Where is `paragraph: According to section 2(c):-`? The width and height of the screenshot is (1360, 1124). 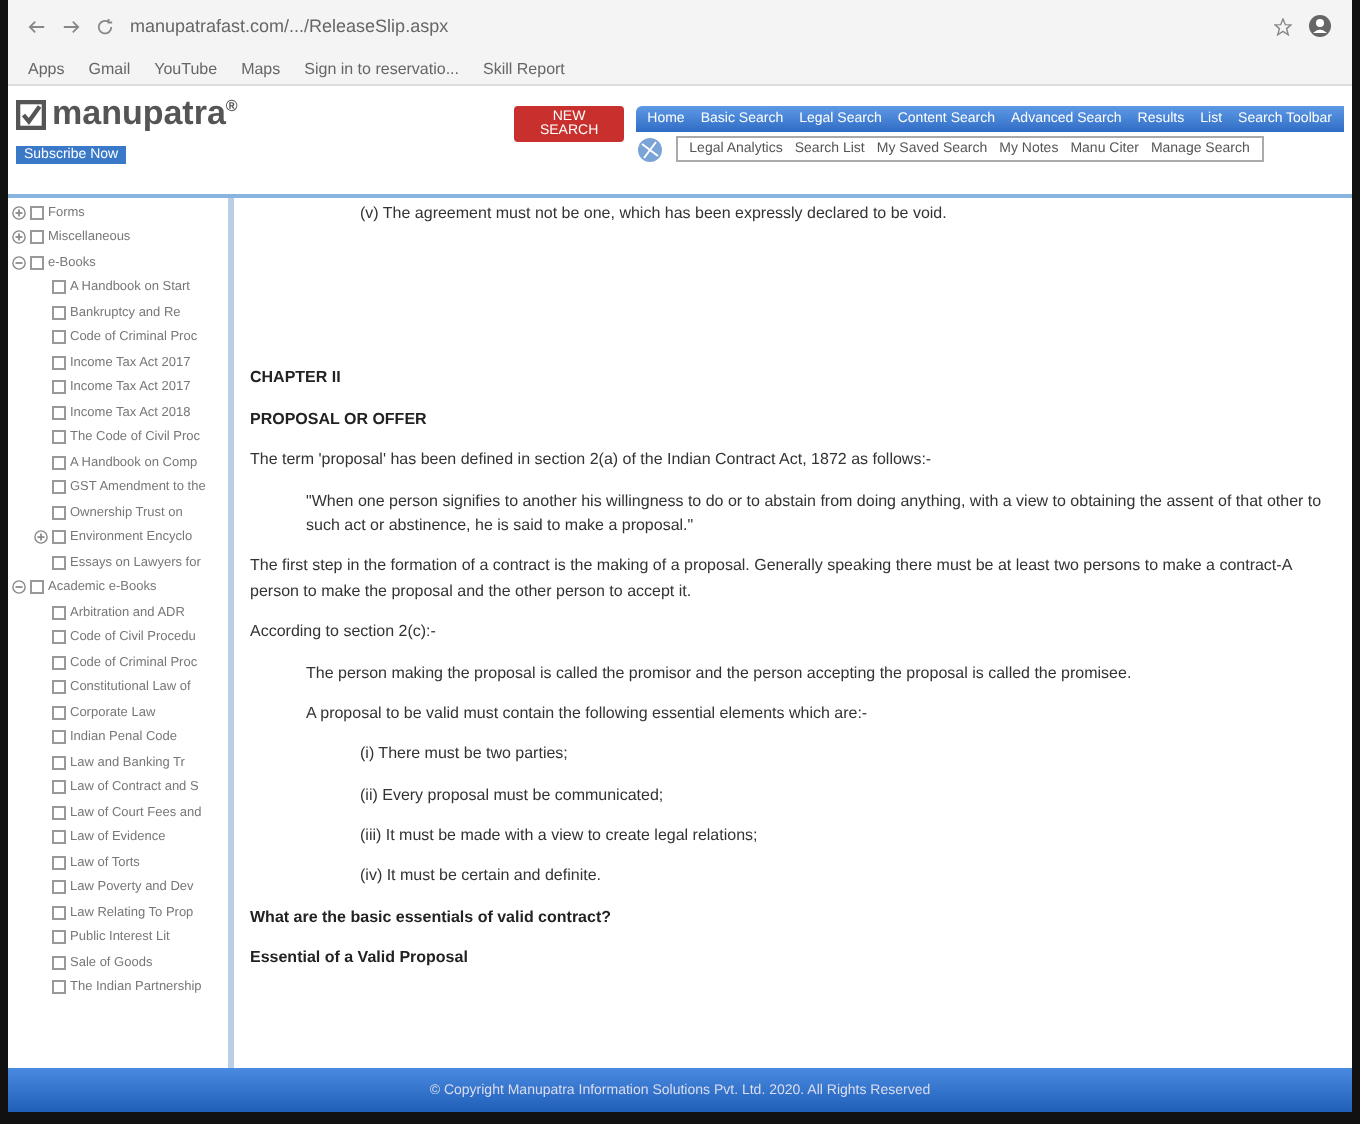
paragraph: According to section 2(c):- is located at coordinates (344, 632).